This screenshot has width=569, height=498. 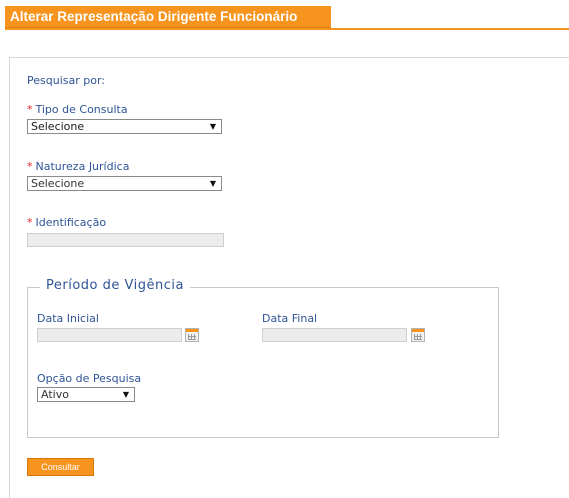 I want to click on data-inicial-label: Data Inicial, so click(x=68, y=318).